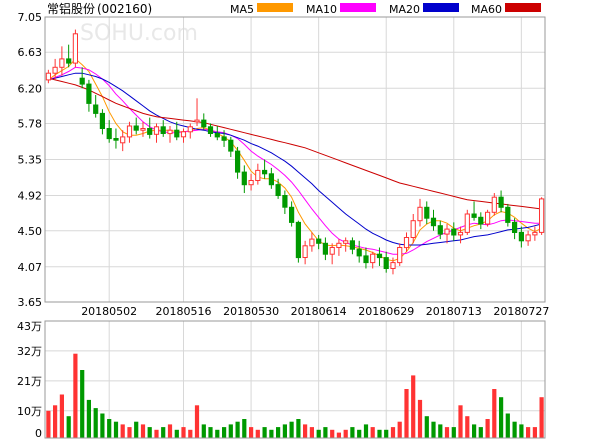 Image resolution: width=600 pixels, height=440 pixels. What do you see at coordinates (441, 7) in the screenshot?
I see `legend-swatch-ma20` at bounding box center [441, 7].